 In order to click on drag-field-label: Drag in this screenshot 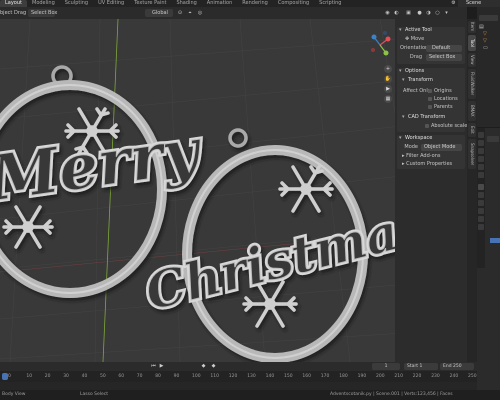, I will do `click(415, 57)`.